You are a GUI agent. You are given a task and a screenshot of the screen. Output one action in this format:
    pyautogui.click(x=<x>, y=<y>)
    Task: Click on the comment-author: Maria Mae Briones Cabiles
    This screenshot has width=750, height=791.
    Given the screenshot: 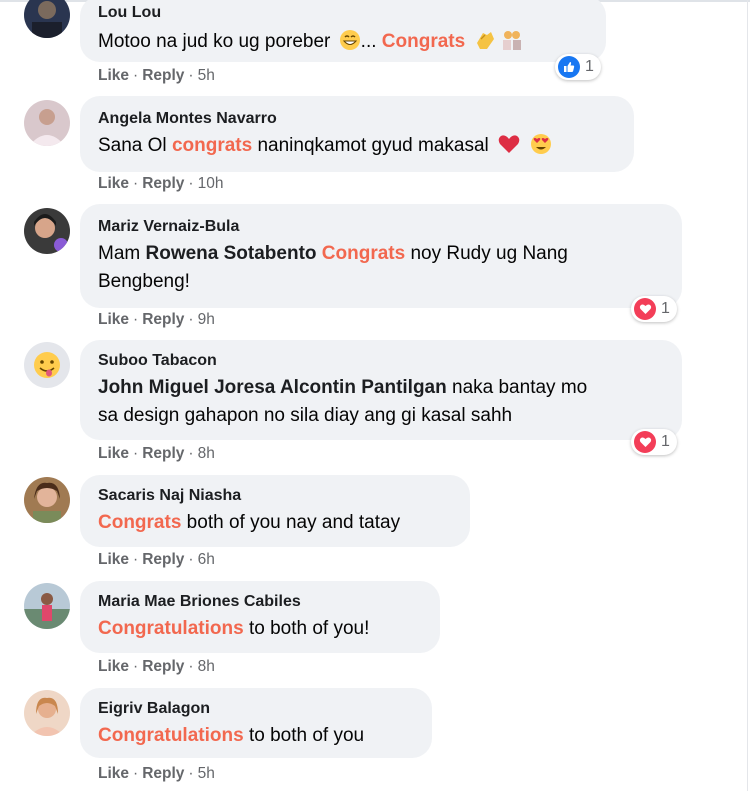 What is the action you would take?
    pyautogui.click(x=261, y=602)
    